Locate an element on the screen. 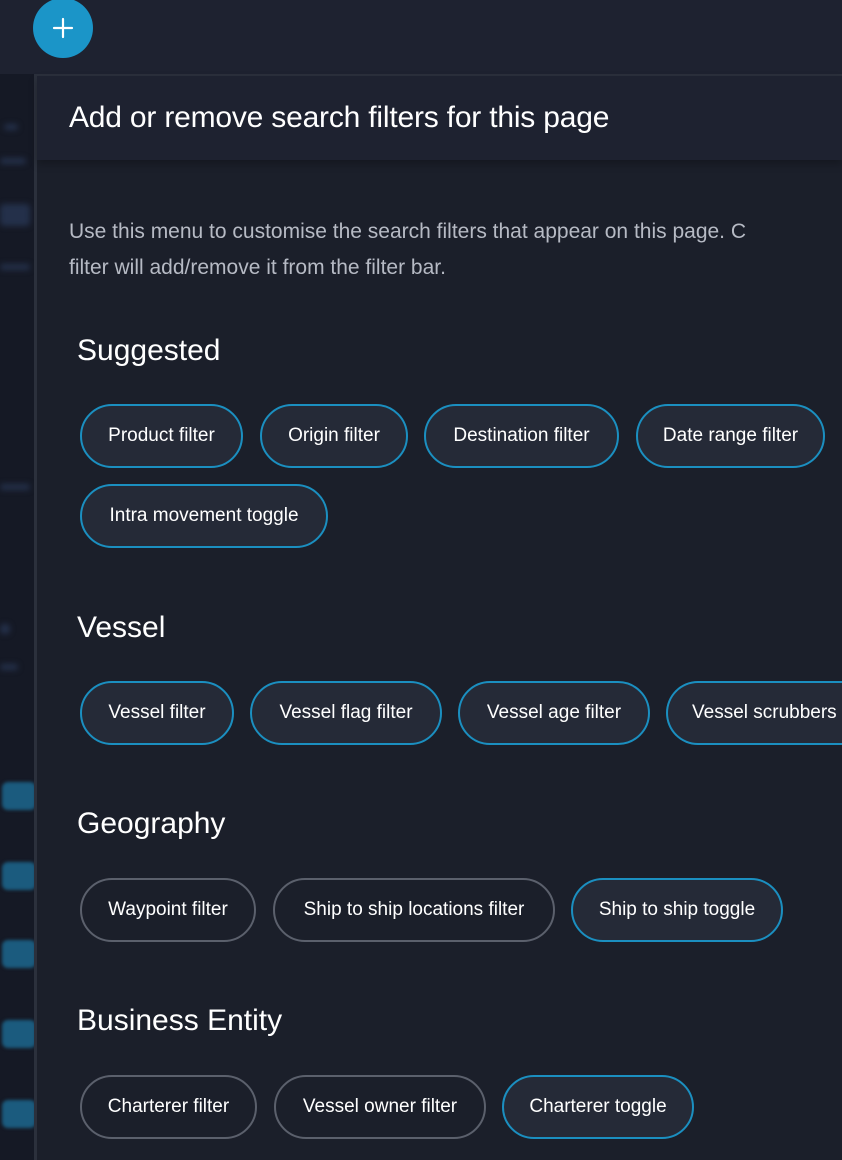 Image resolution: width=842 pixels, height=1160 pixels. filter-chip-vessel-flag: Vessel flag filter is located at coordinates (346, 713).